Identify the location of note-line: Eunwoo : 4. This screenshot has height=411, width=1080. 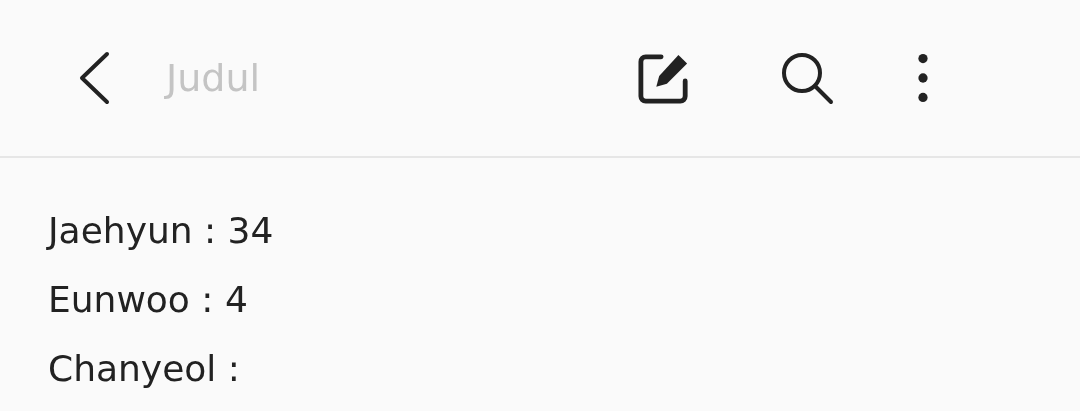
(148, 300).